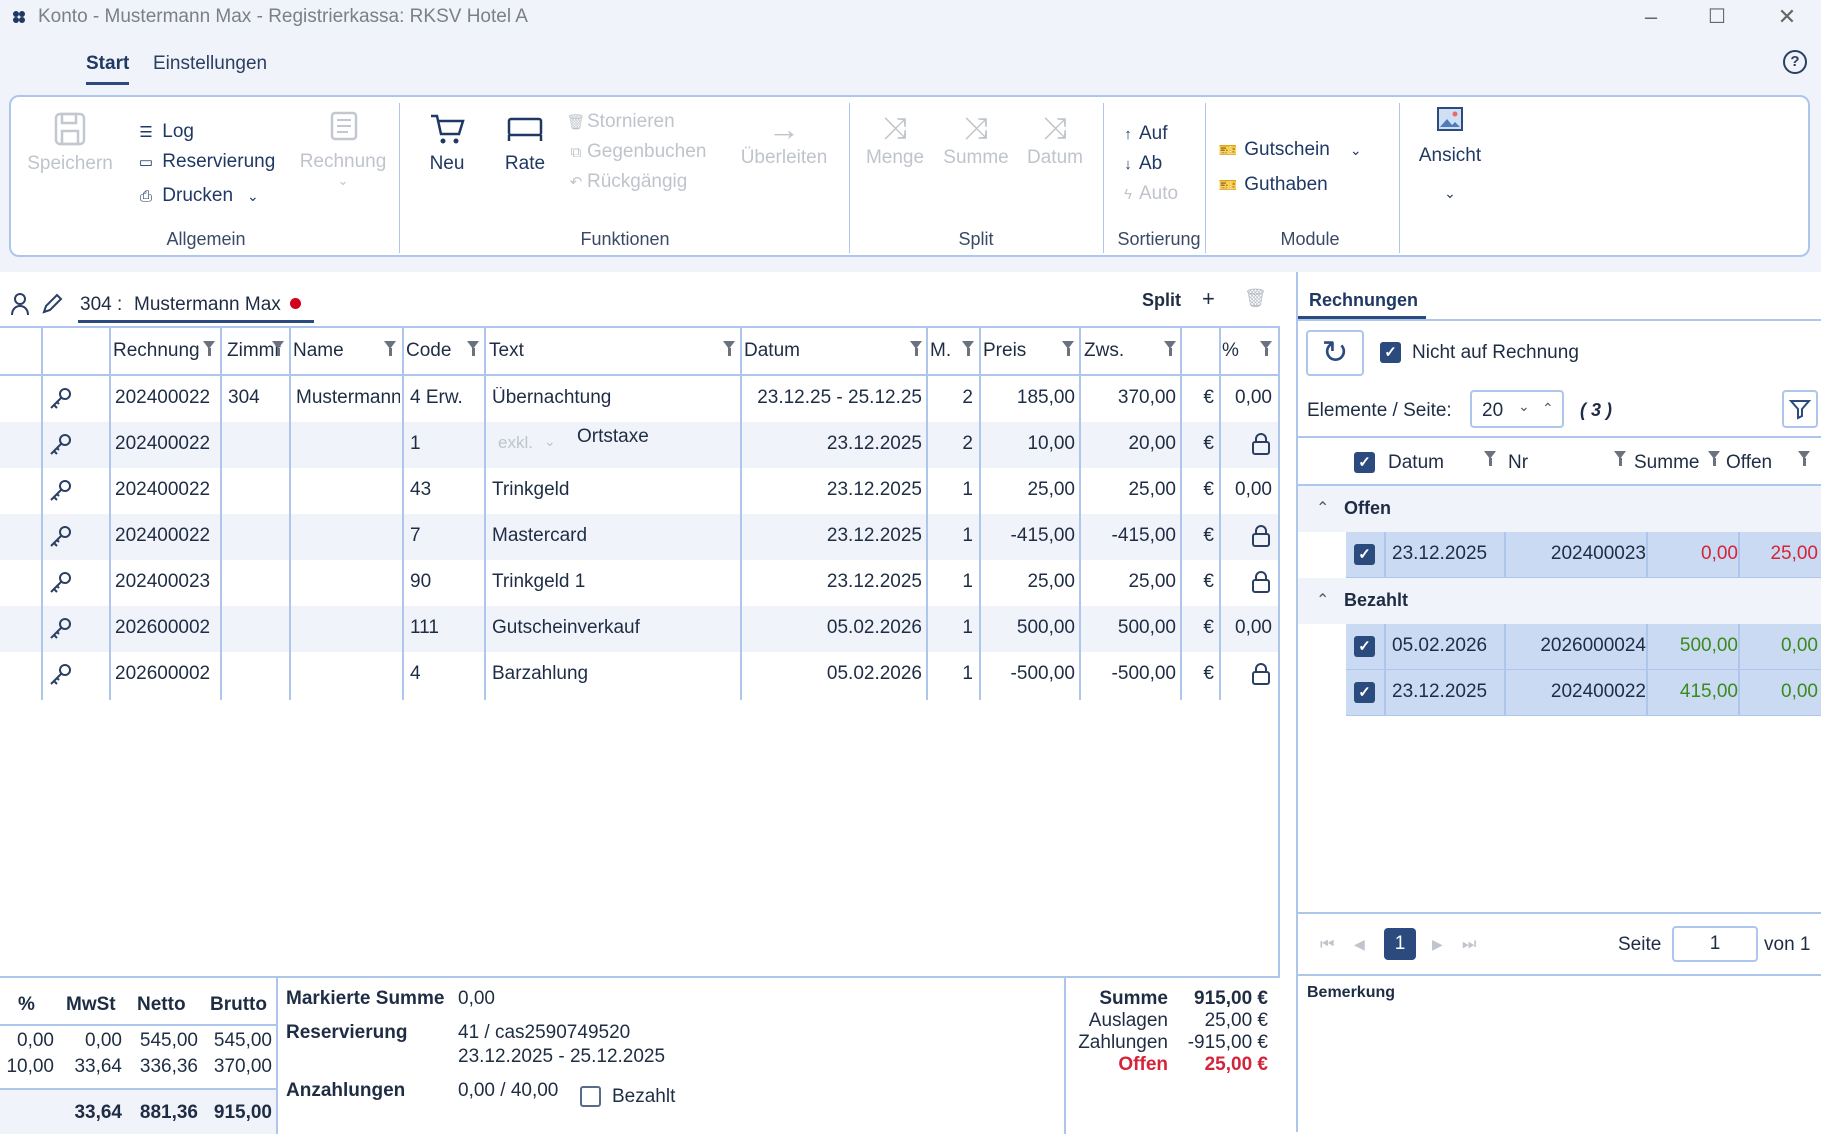  What do you see at coordinates (1559, 509) in the screenshot?
I see `group-header: ⌃ Offen` at bounding box center [1559, 509].